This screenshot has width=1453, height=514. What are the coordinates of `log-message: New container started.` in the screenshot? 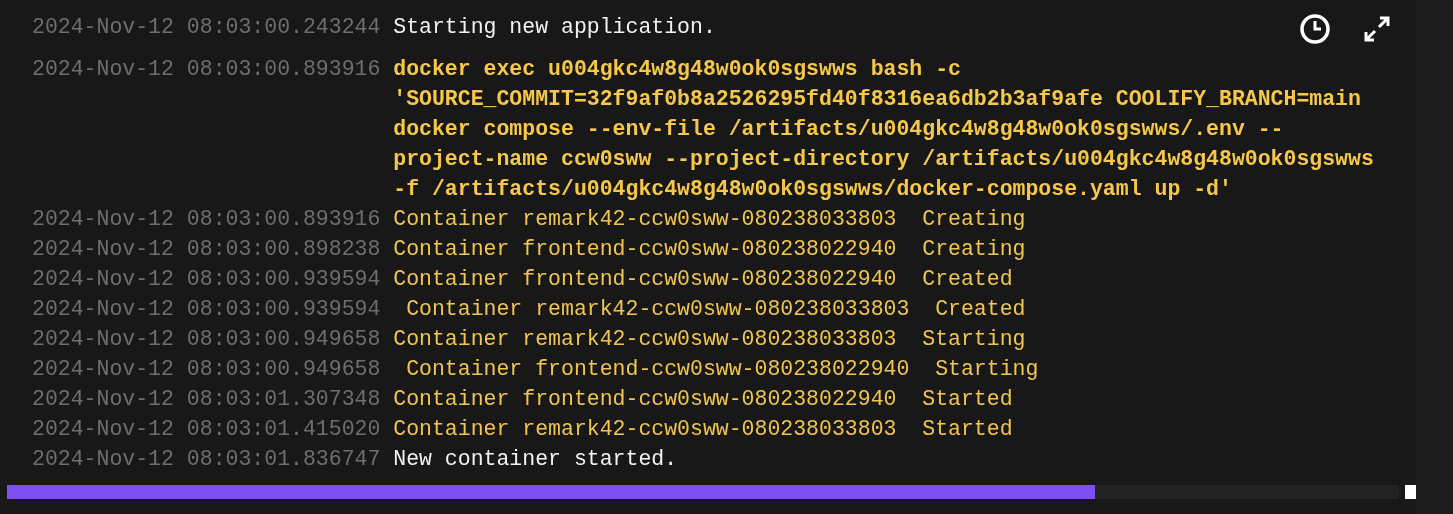 It's located at (535, 459).